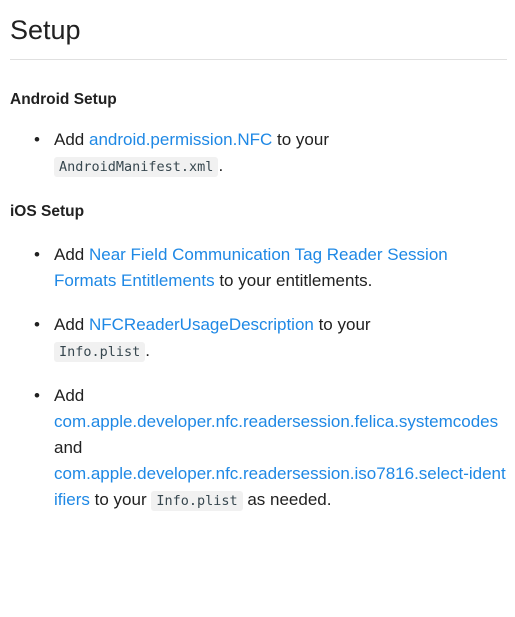  Describe the element at coordinates (258, 59) in the screenshot. I see `title-divider` at that location.